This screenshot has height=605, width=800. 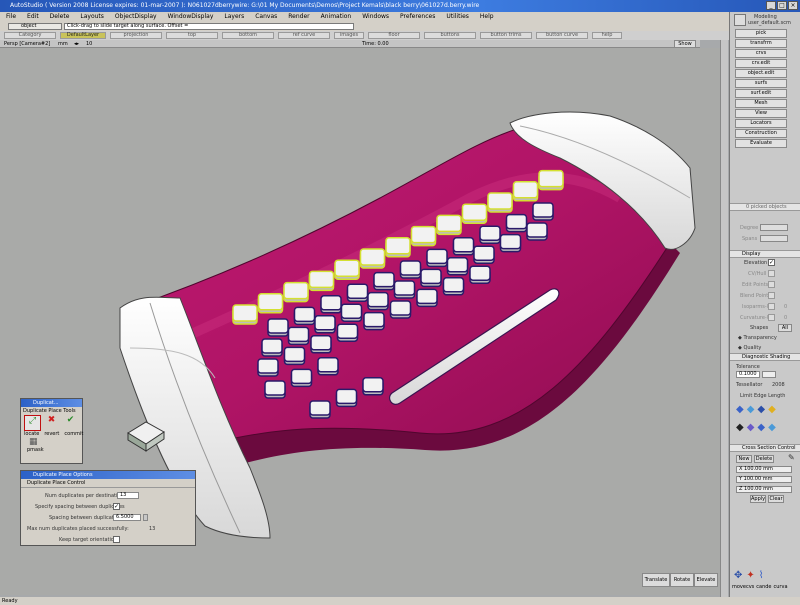 What do you see at coordinates (771, 262) in the screenshot?
I see `elevation-checkbox: ✓` at bounding box center [771, 262].